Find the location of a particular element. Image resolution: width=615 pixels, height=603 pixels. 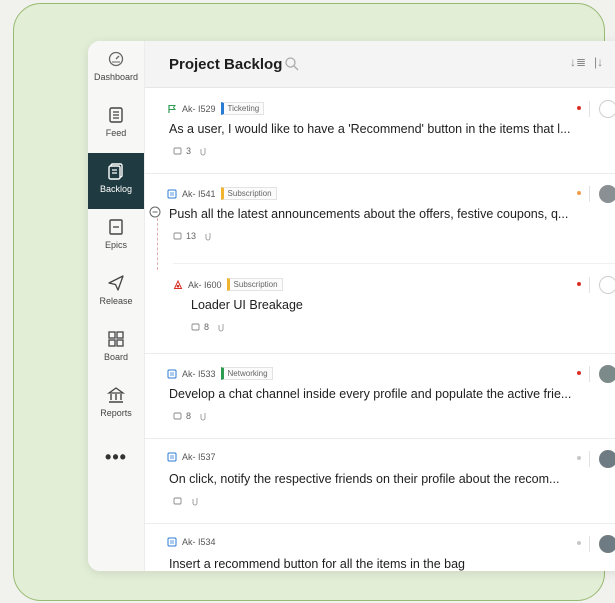

item-id: Ak- I534 is located at coordinates (199, 542).